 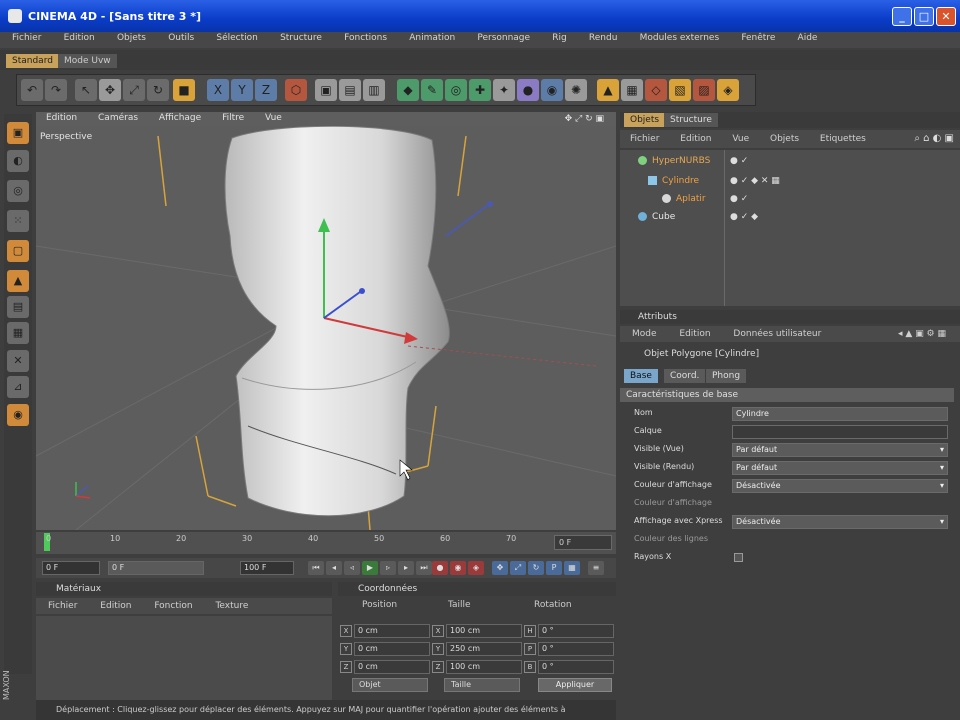 What do you see at coordinates (680, 181) in the screenshot?
I see `object-name: Cylindre` at bounding box center [680, 181].